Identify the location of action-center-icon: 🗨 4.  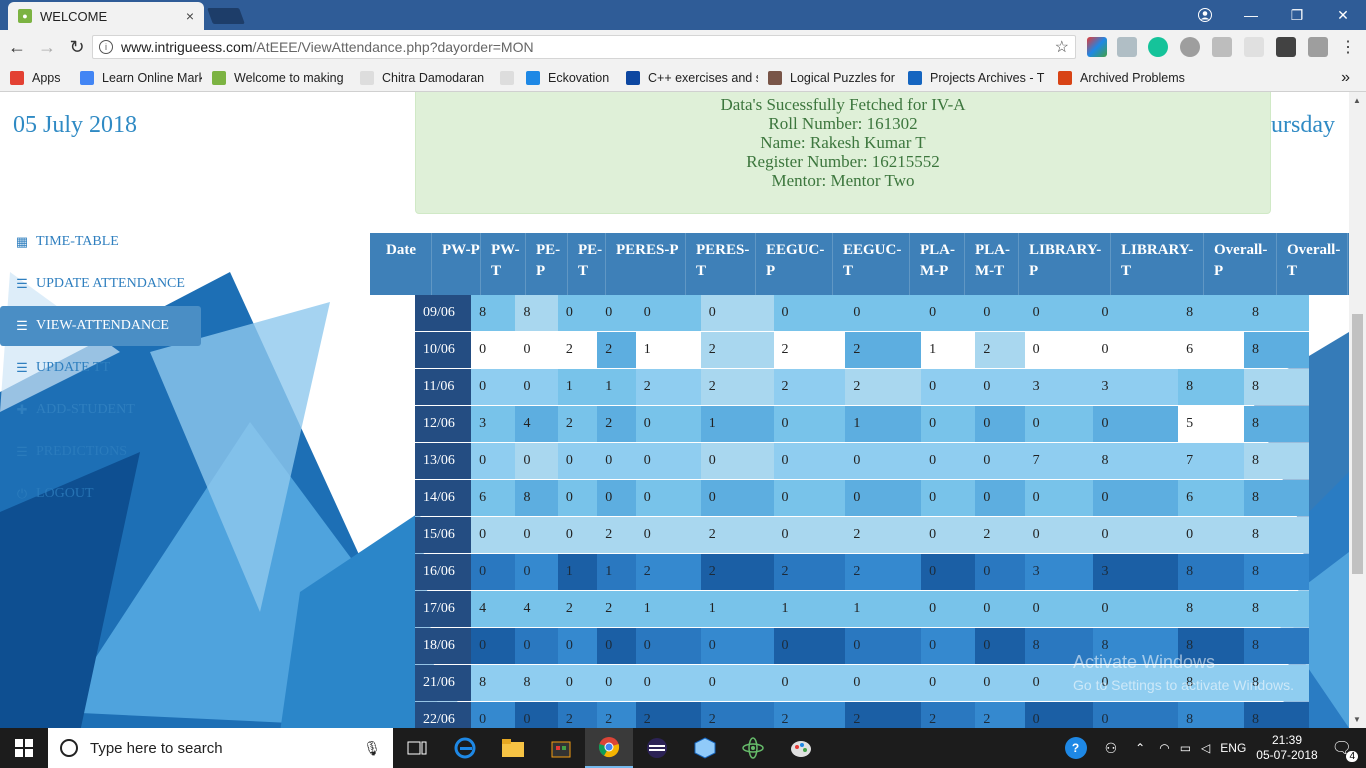
(1345, 750).